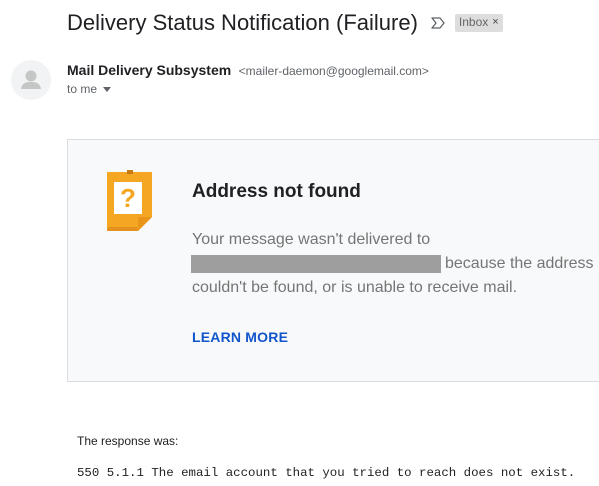 The image size is (599, 486). I want to click on notice-message-line-1: Your message wasn't delivered to, so click(311, 239).